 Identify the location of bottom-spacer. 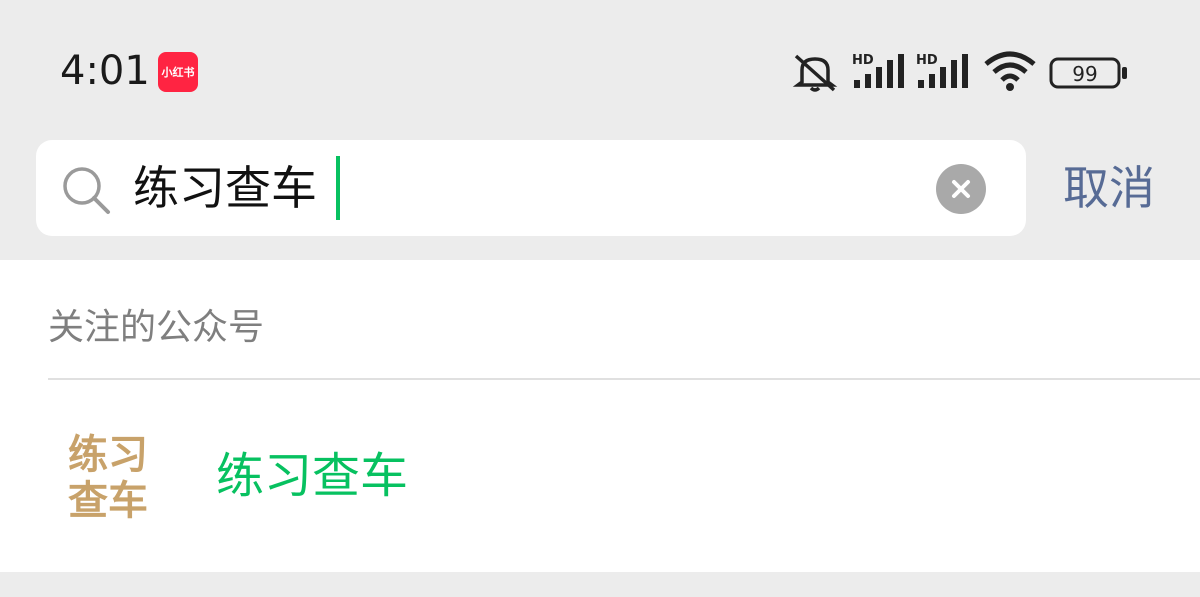
(600, 584).